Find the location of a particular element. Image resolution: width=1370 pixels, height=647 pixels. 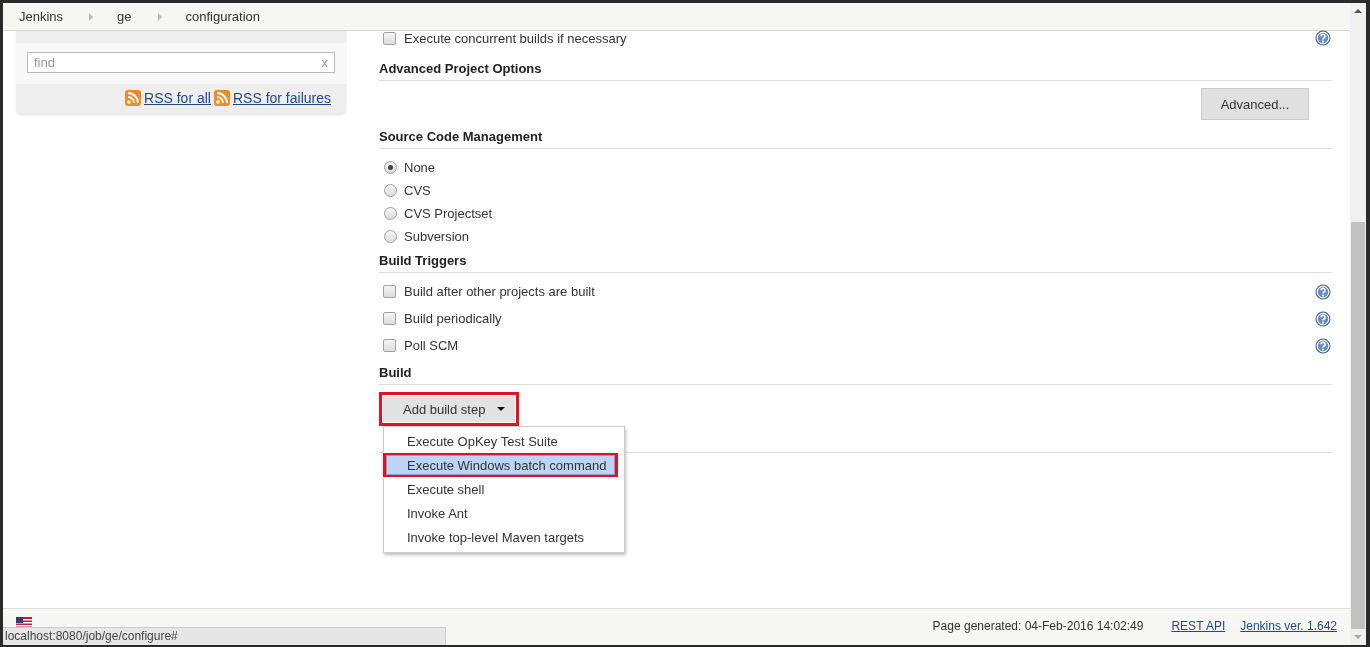

breadcrumb-link: configuration is located at coordinates (222, 16).